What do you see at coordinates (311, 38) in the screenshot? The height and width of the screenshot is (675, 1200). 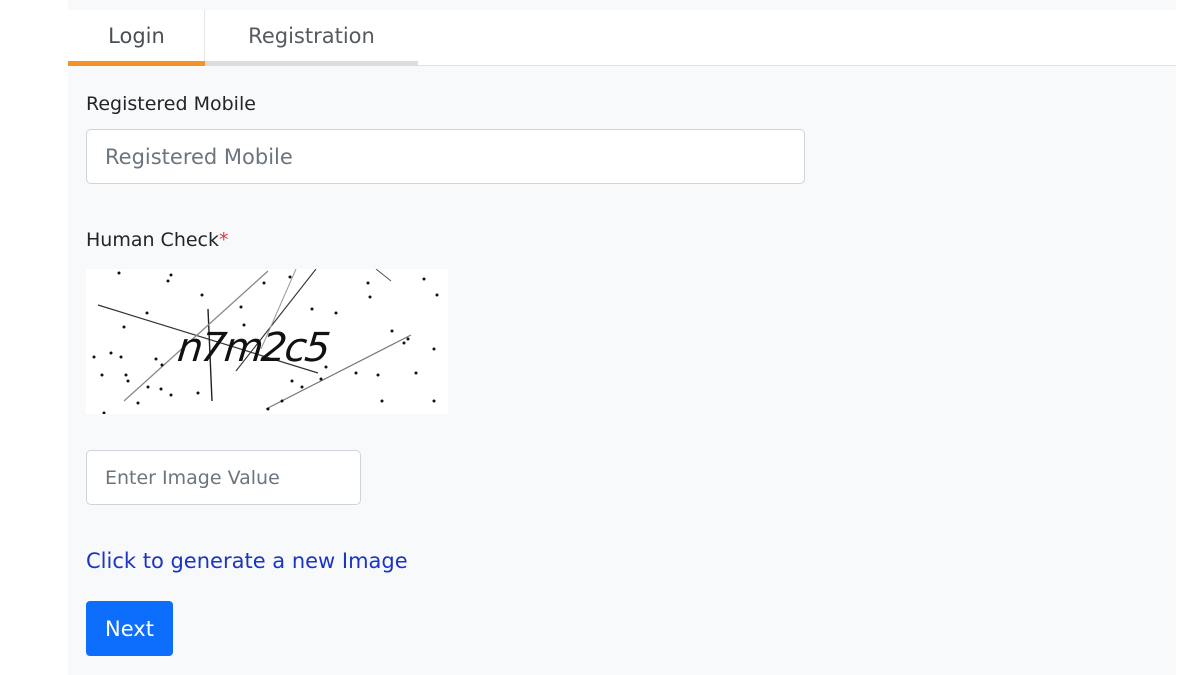 I see `tab-registration: Registration` at bounding box center [311, 38].